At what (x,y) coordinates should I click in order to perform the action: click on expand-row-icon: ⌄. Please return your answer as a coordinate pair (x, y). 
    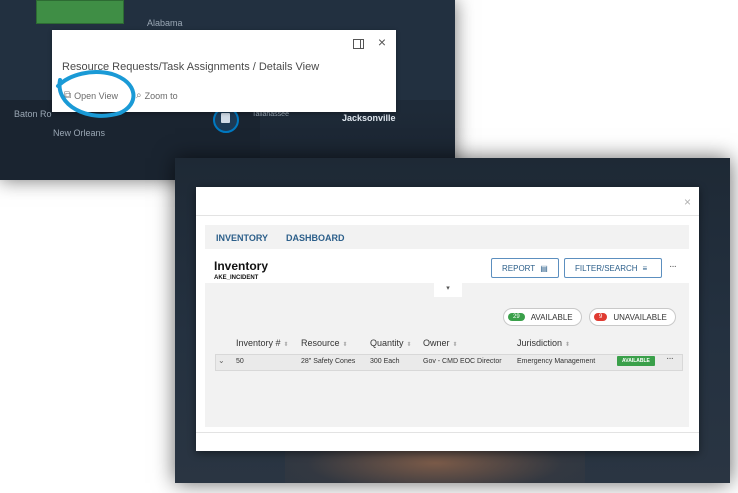
    Looking at the image, I should click on (221, 360).